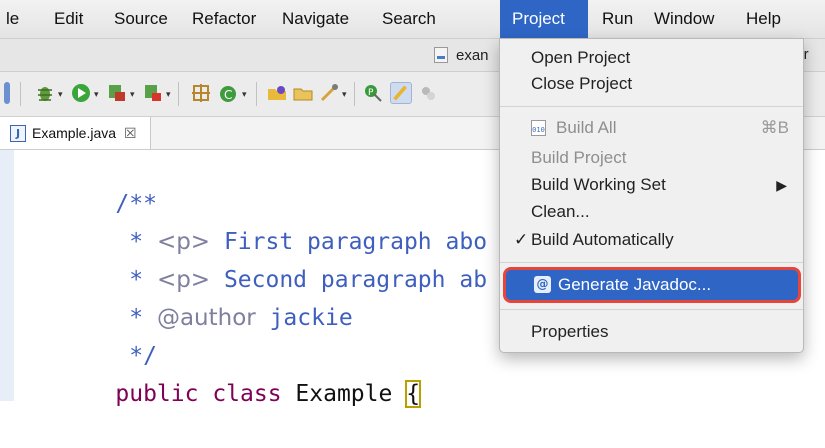 The image size is (825, 448). What do you see at coordinates (617, 19) in the screenshot?
I see `menu-run: Run` at bounding box center [617, 19].